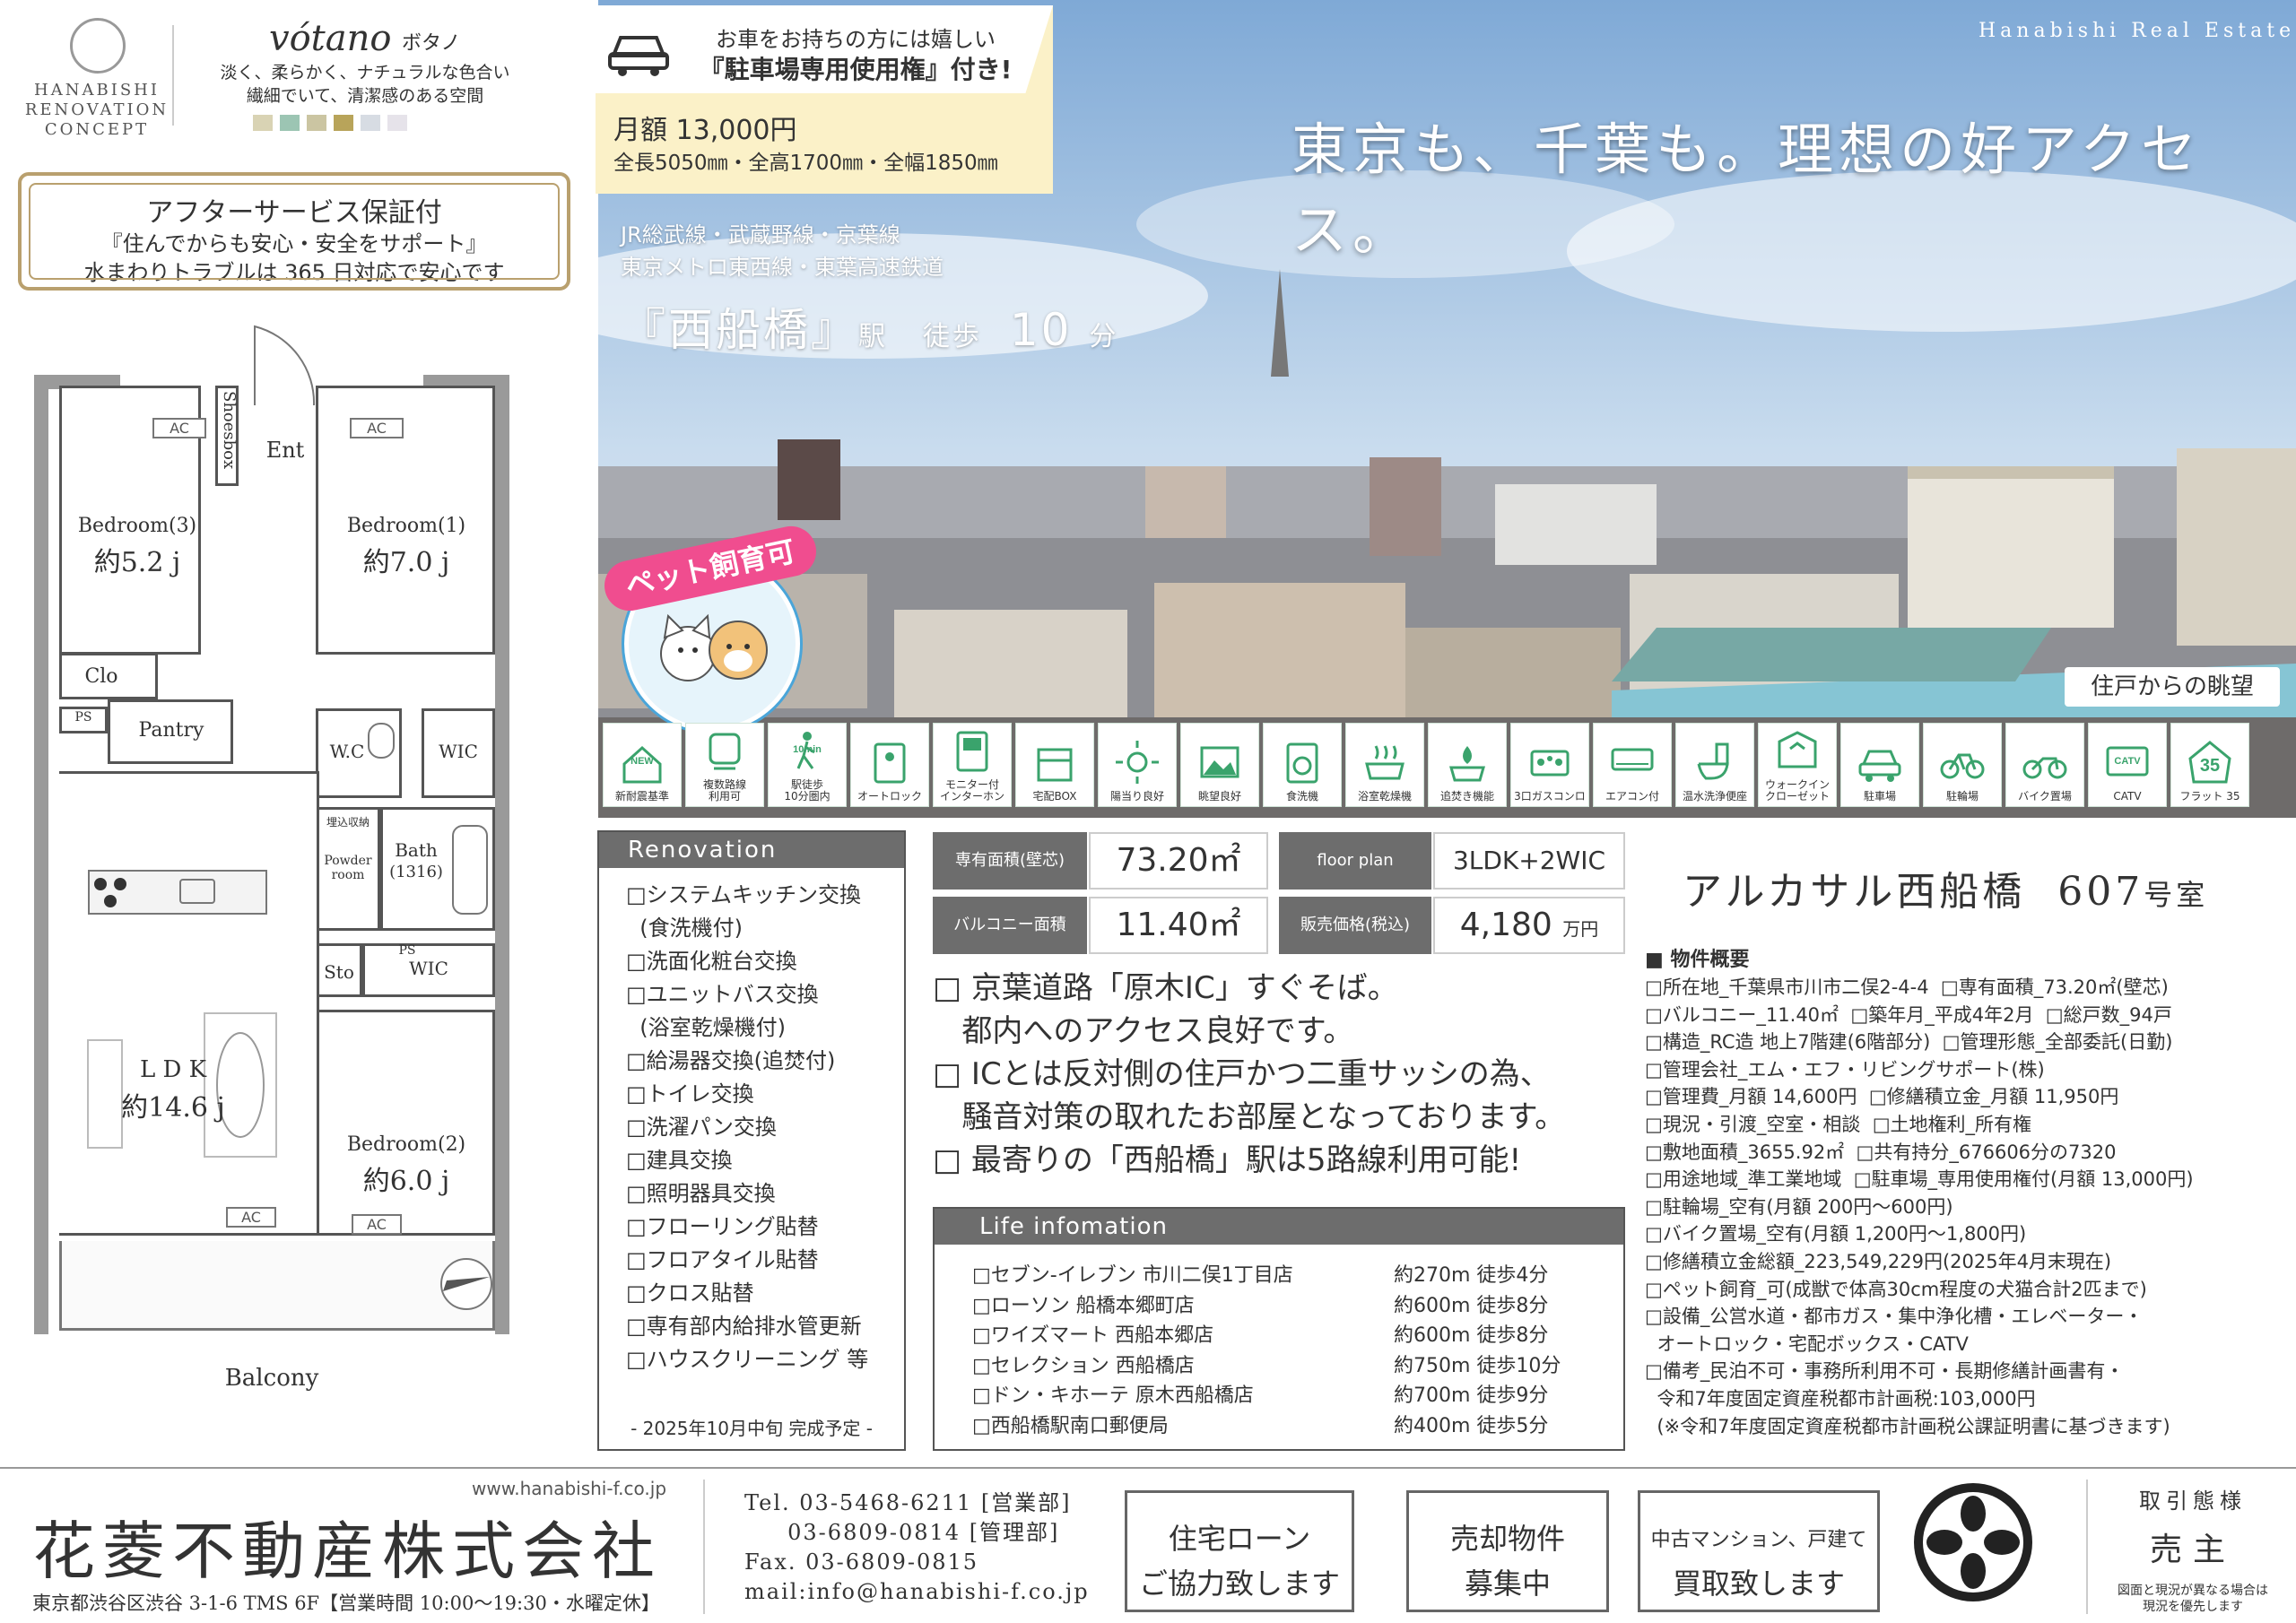 This screenshot has height=1623, width=2296. Describe the element at coordinates (751, 850) in the screenshot. I see `renovation-header: Renovation` at that location.